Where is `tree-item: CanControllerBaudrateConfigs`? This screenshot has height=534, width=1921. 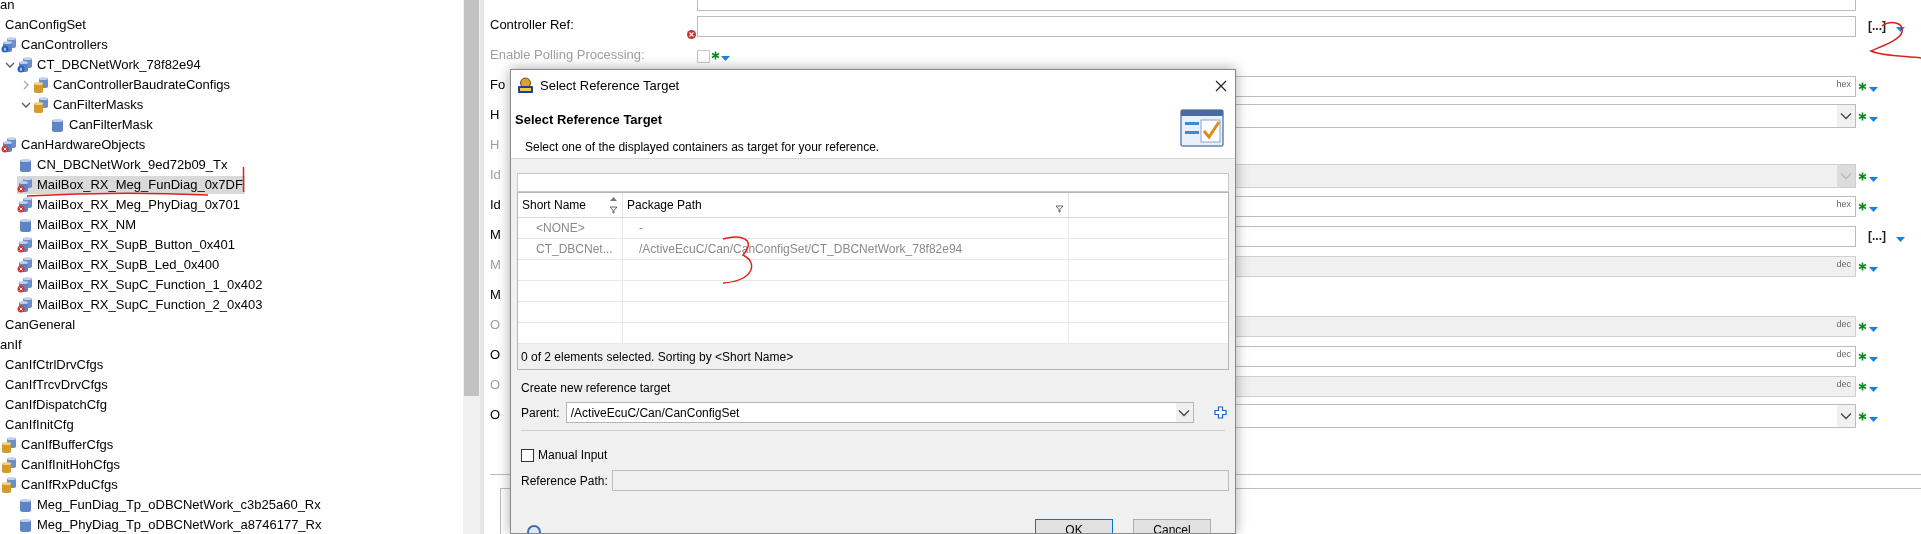 tree-item: CanControllerBaudrateConfigs is located at coordinates (133, 85).